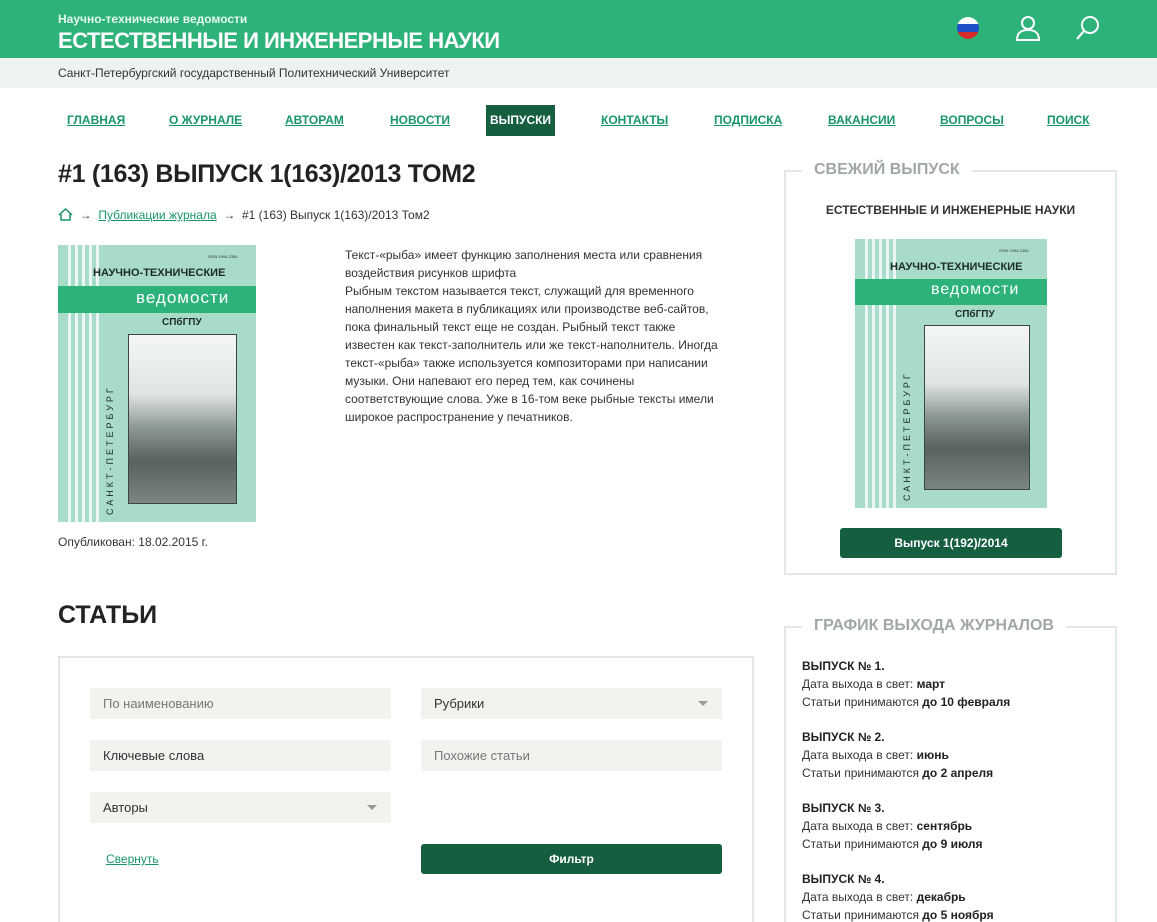 The image size is (1157, 922). I want to click on authors-select-label: Авторы, so click(125, 807).